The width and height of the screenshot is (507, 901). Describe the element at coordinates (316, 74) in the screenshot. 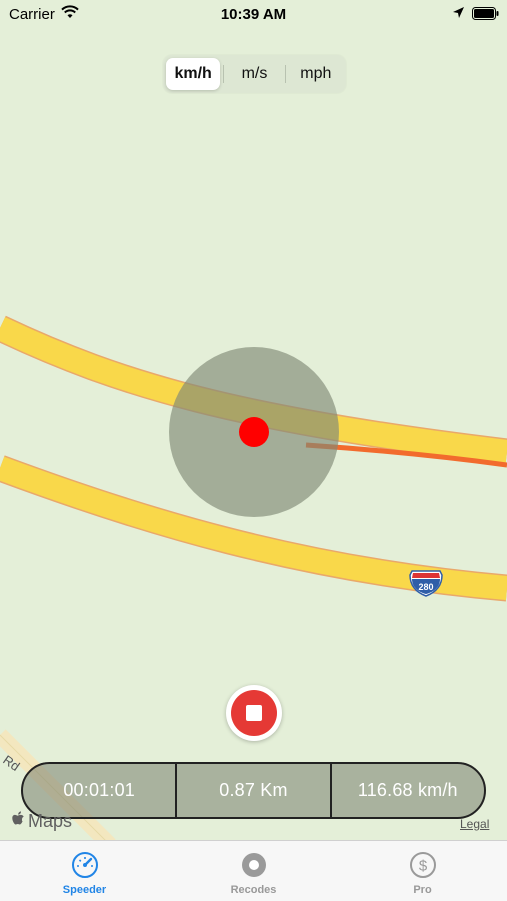

I see `unit-mph-segment: mph` at that location.